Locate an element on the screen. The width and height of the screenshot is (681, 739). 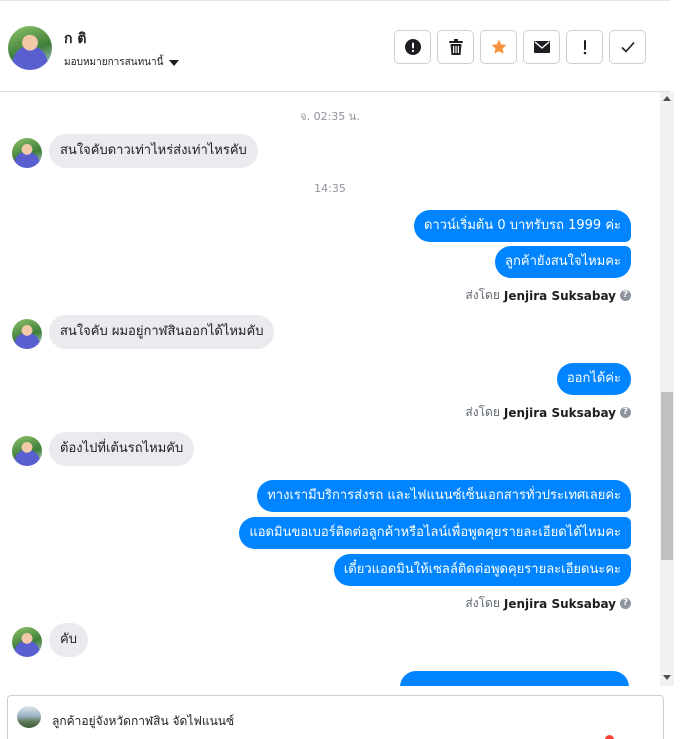
mark-done-button is located at coordinates (627, 47).